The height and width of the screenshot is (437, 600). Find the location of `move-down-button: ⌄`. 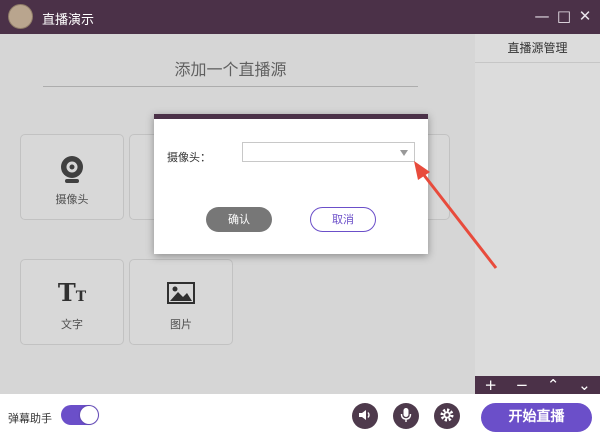

move-down-button: ⌄ is located at coordinates (584, 385).